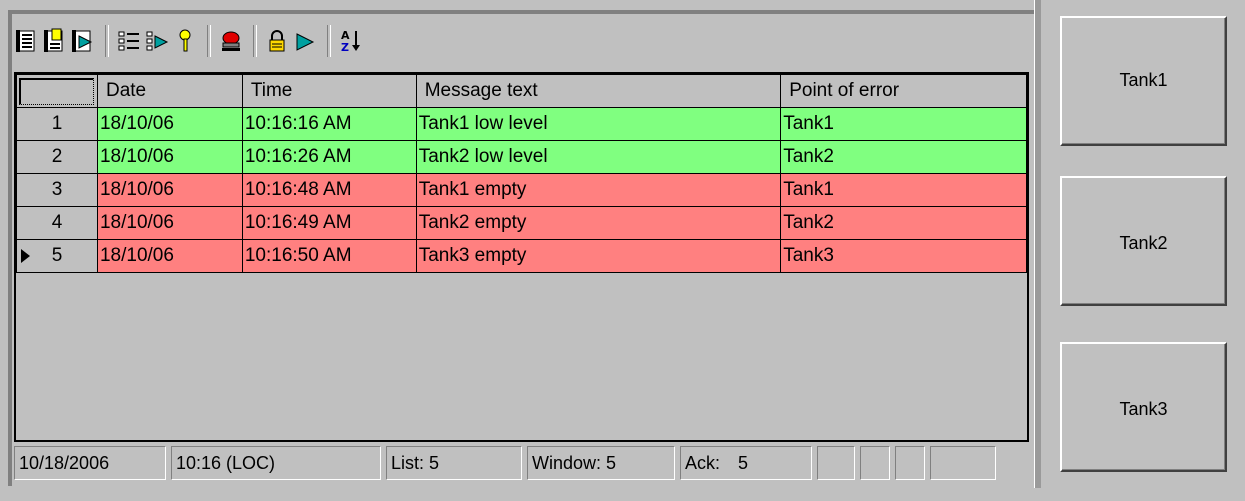 This screenshot has width=1245, height=501. Describe the element at coordinates (10, 248) in the screenshot. I see `panel-frame-left` at that location.